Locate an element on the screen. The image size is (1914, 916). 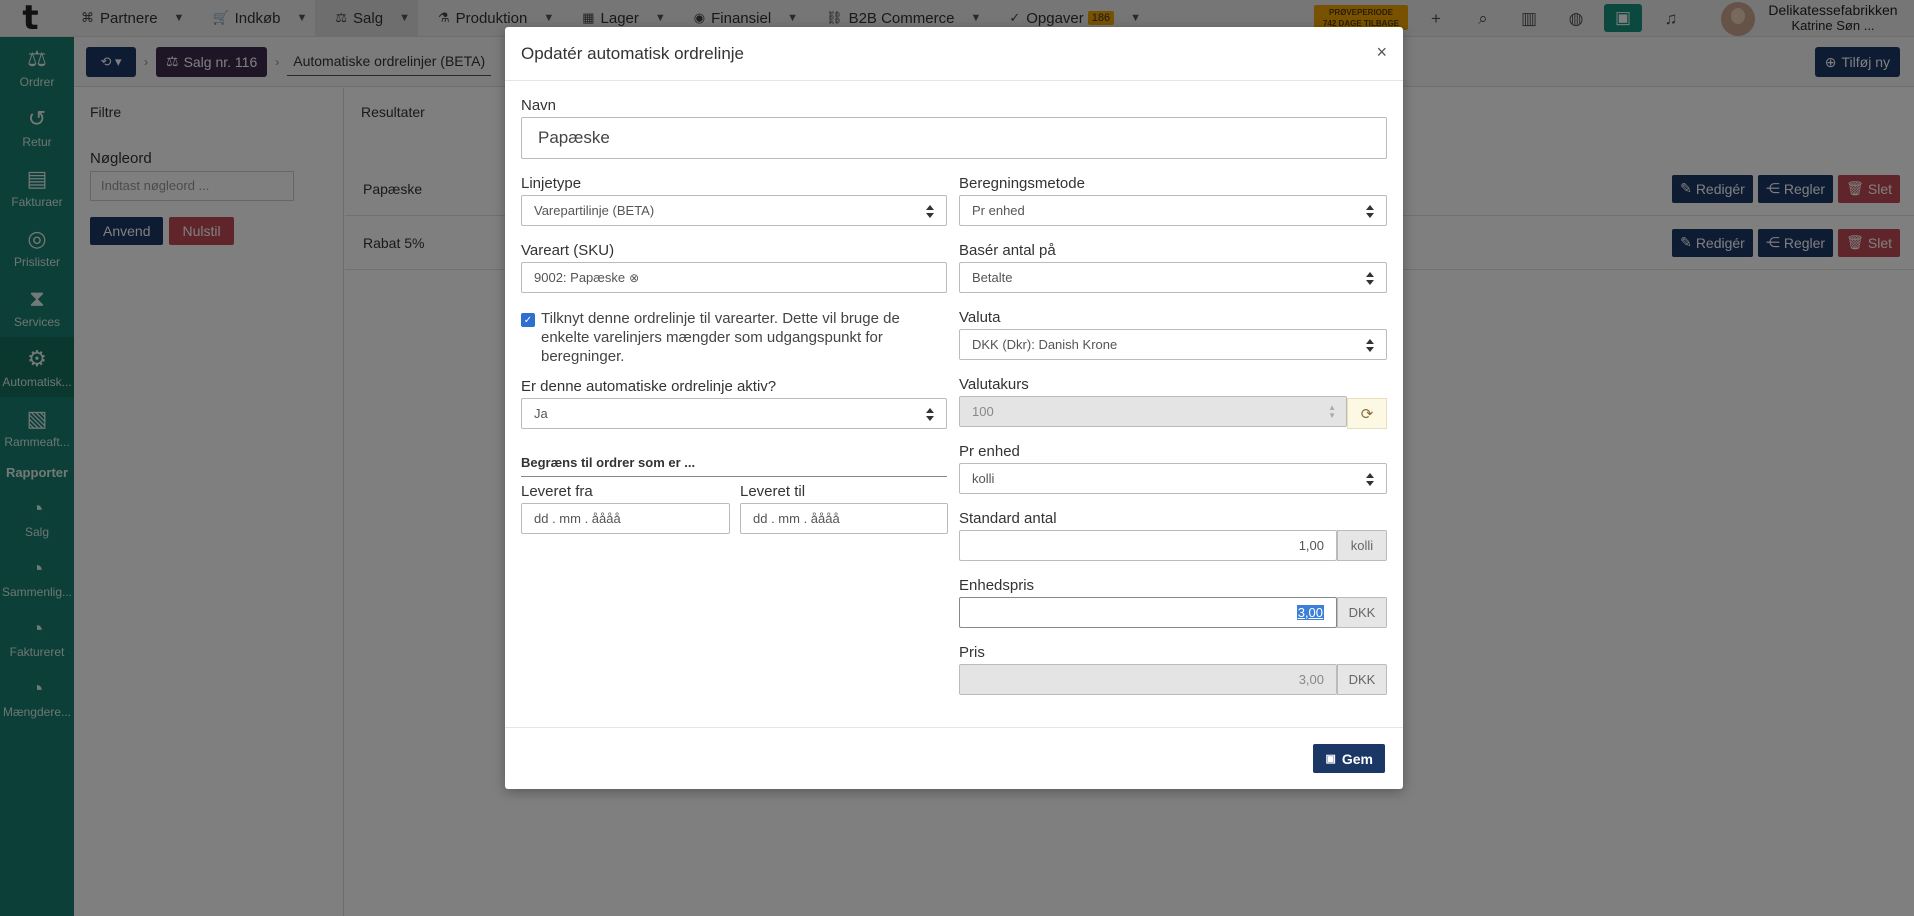
linetype-select: Varepartilinje (BETA) is located at coordinates (734, 210).